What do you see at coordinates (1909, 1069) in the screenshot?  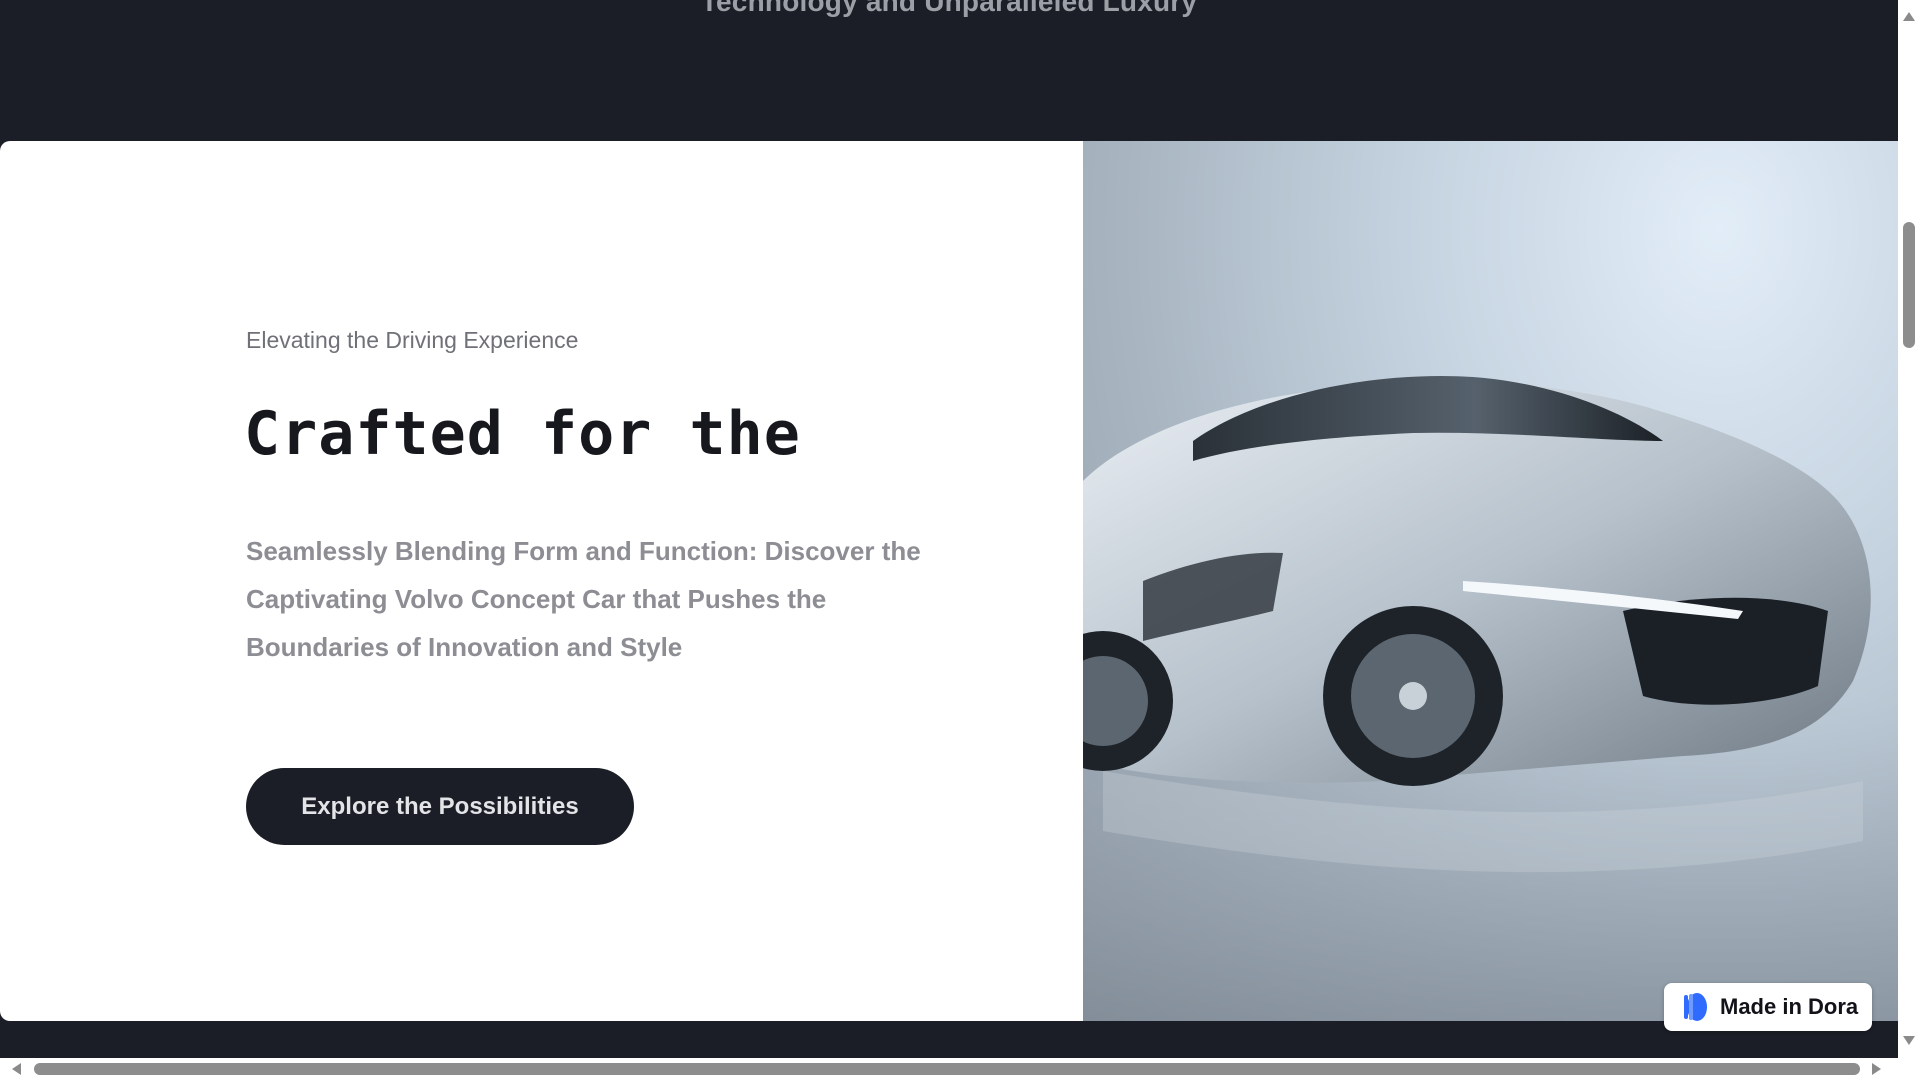 I see `scrollbar-corner` at bounding box center [1909, 1069].